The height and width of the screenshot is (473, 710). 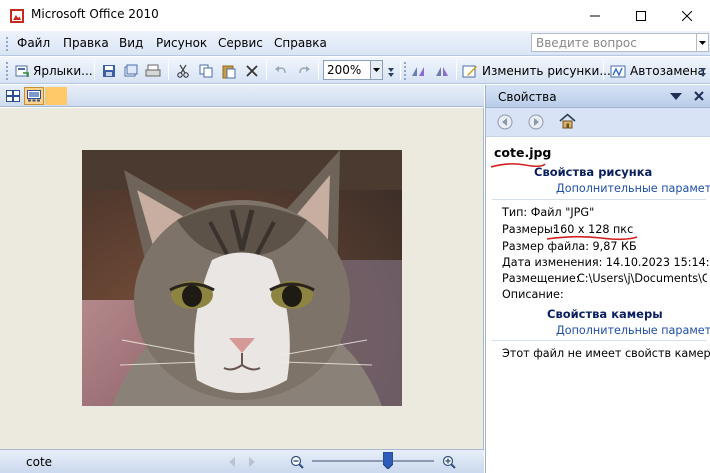 I want to click on close-icon, so click(x=687, y=15).